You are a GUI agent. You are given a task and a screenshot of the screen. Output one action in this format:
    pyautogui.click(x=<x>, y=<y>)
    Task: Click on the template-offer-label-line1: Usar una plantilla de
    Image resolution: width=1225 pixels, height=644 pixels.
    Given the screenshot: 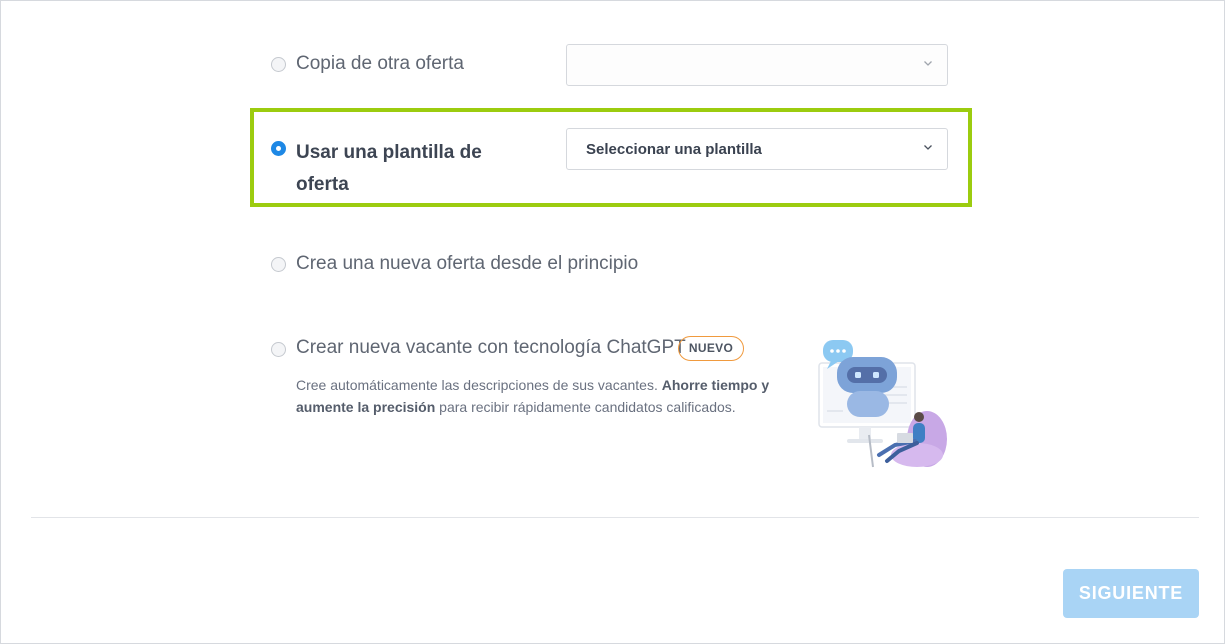 What is the action you would take?
    pyautogui.click(x=389, y=152)
    